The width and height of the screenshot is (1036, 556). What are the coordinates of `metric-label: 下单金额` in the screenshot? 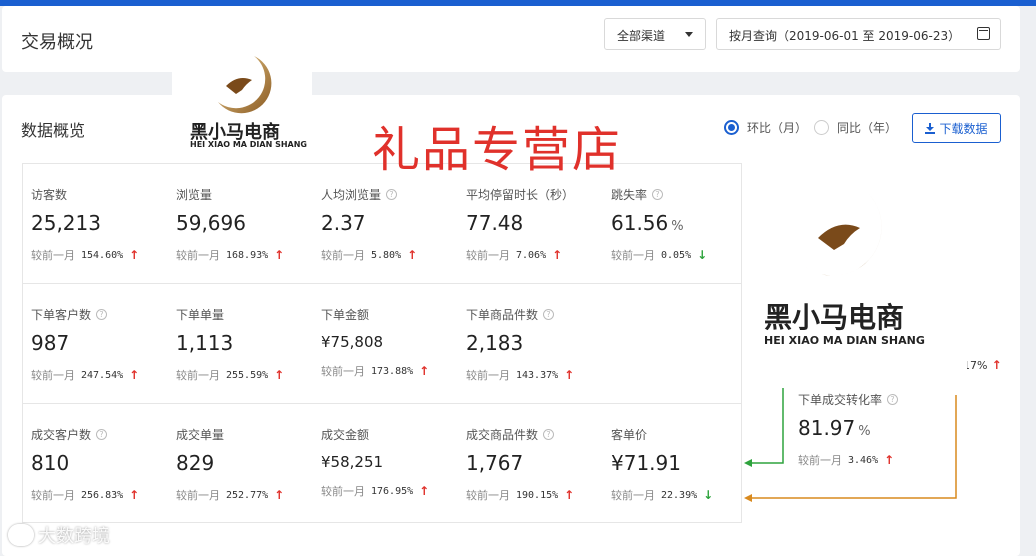 It's located at (345, 315).